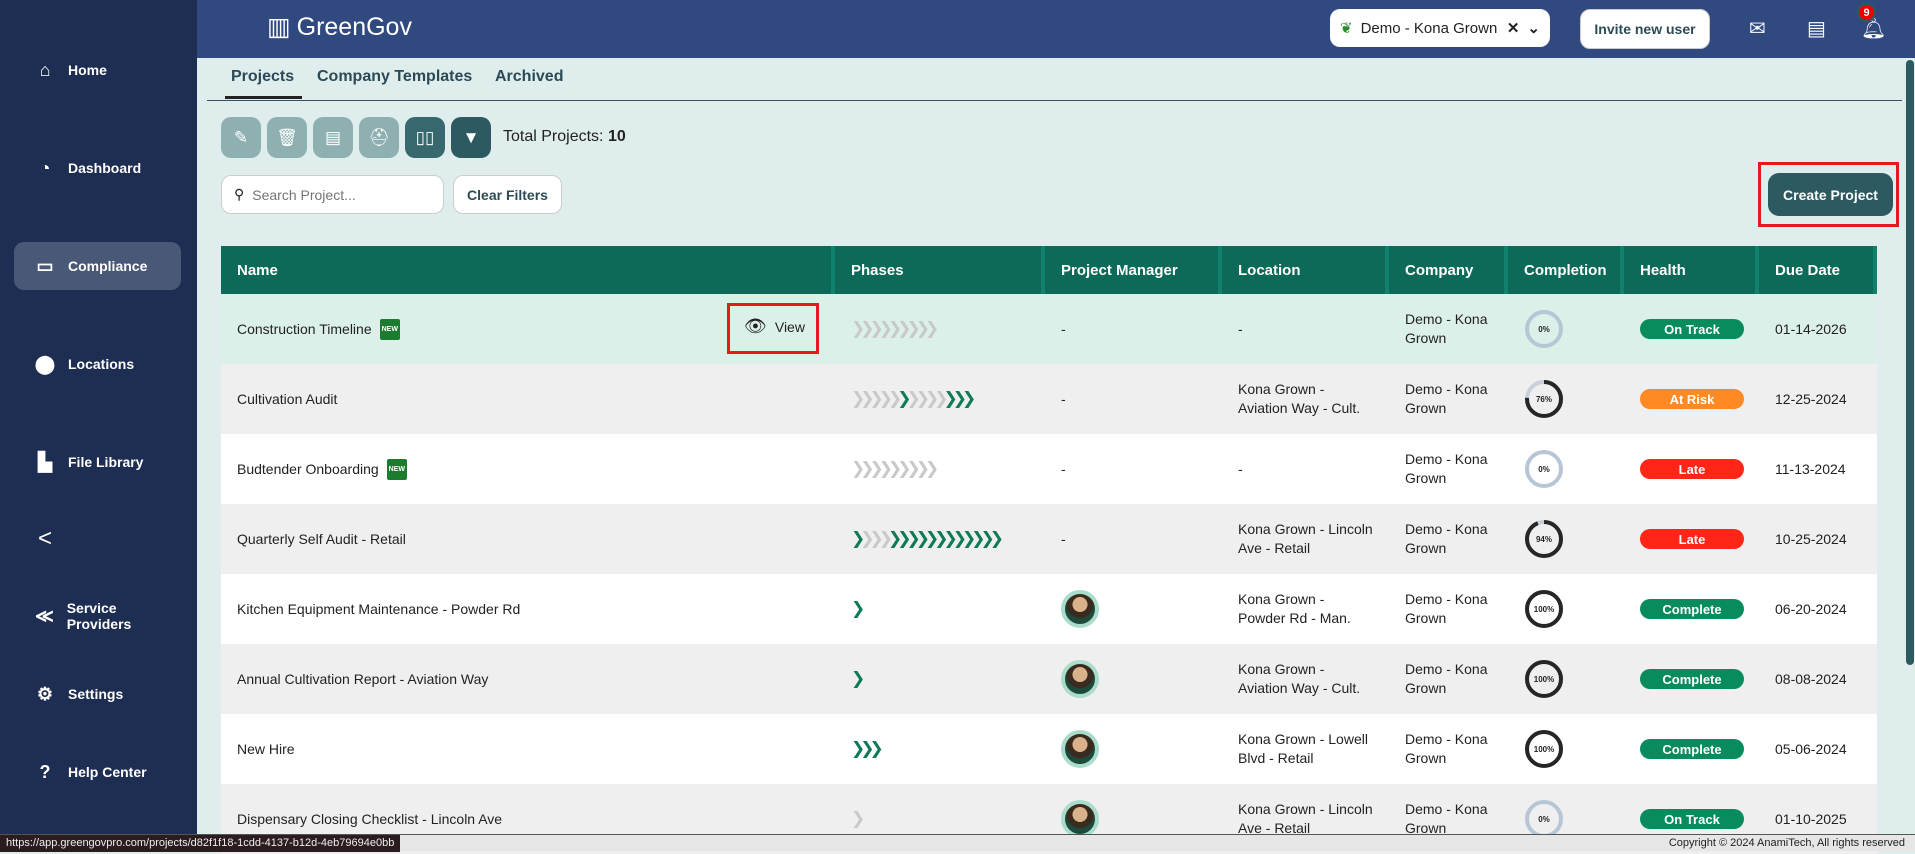 The image size is (1915, 854). I want to click on column-header-name: Name, so click(528, 270).